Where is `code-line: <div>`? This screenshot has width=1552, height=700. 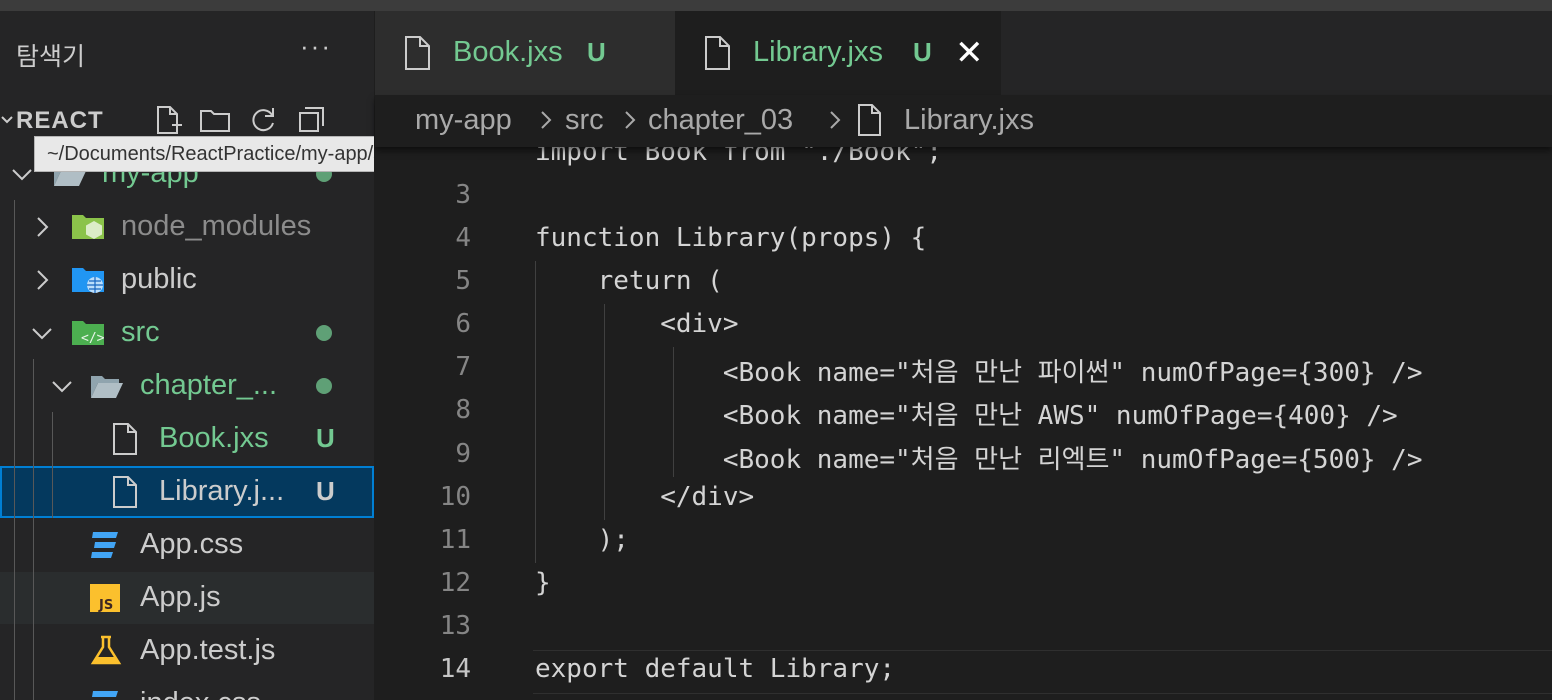 code-line: <div> is located at coordinates (637, 324).